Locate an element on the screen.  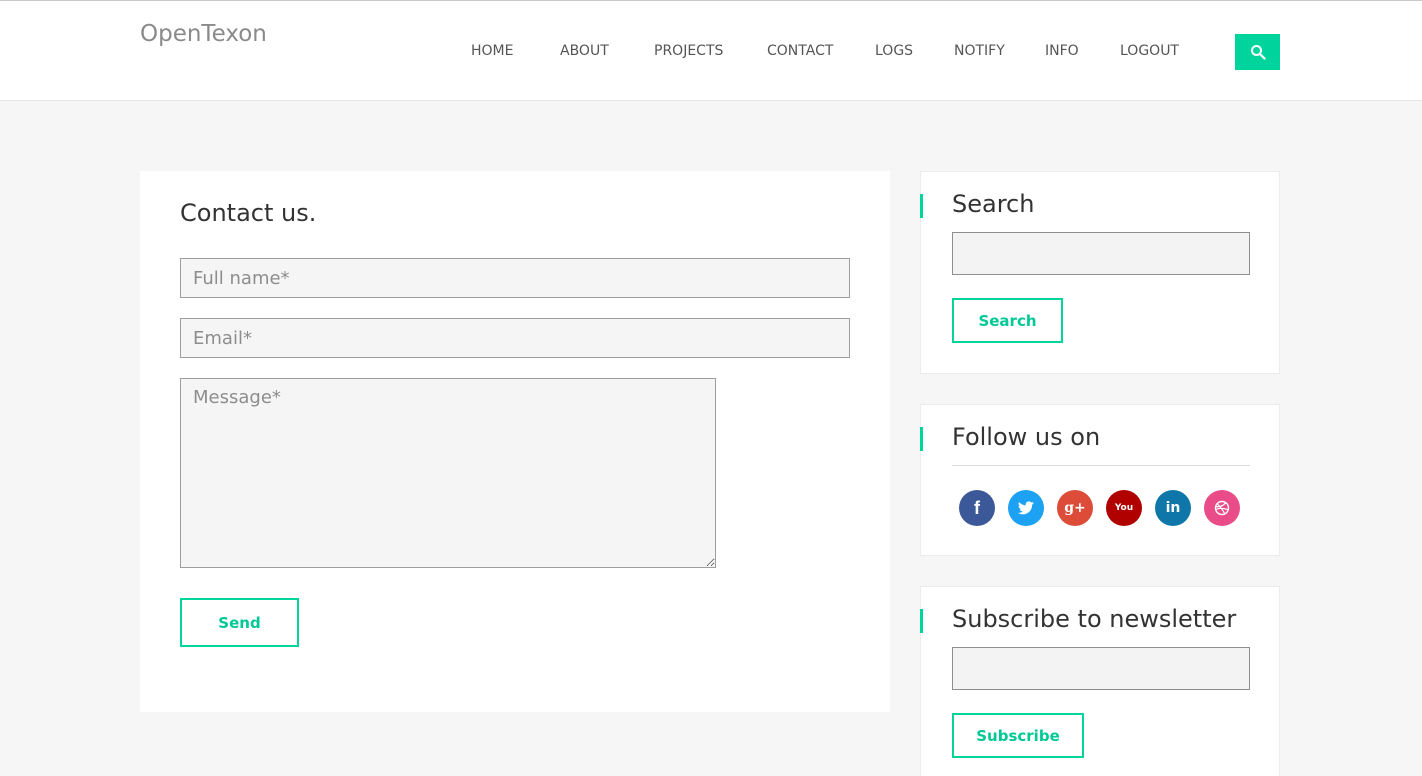
google-plus-glyph: g+ is located at coordinates (1075, 508).